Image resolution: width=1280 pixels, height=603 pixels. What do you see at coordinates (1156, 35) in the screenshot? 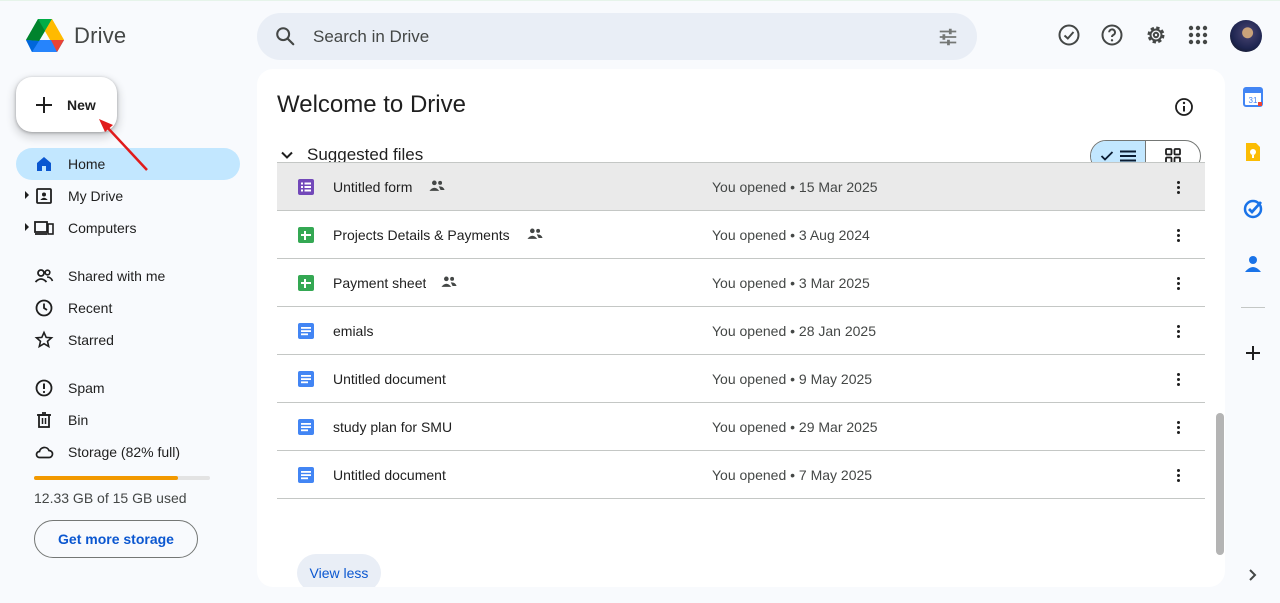
I see `settings-gear-icon` at bounding box center [1156, 35].